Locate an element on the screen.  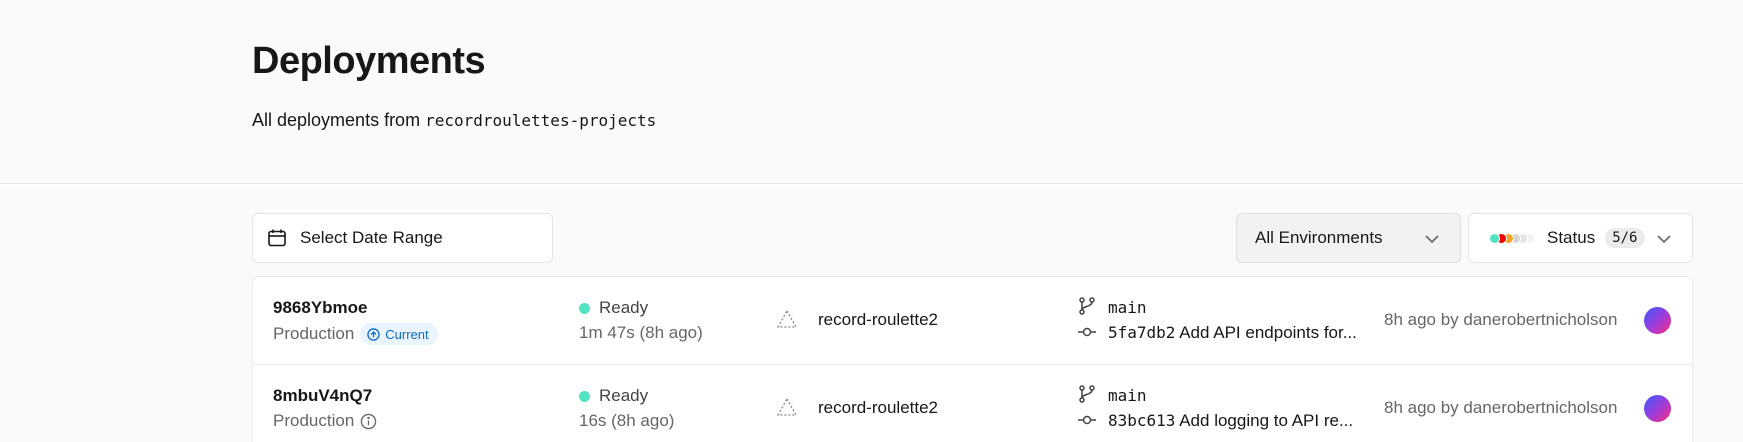
status-color-dot is located at coordinates (1494, 238).